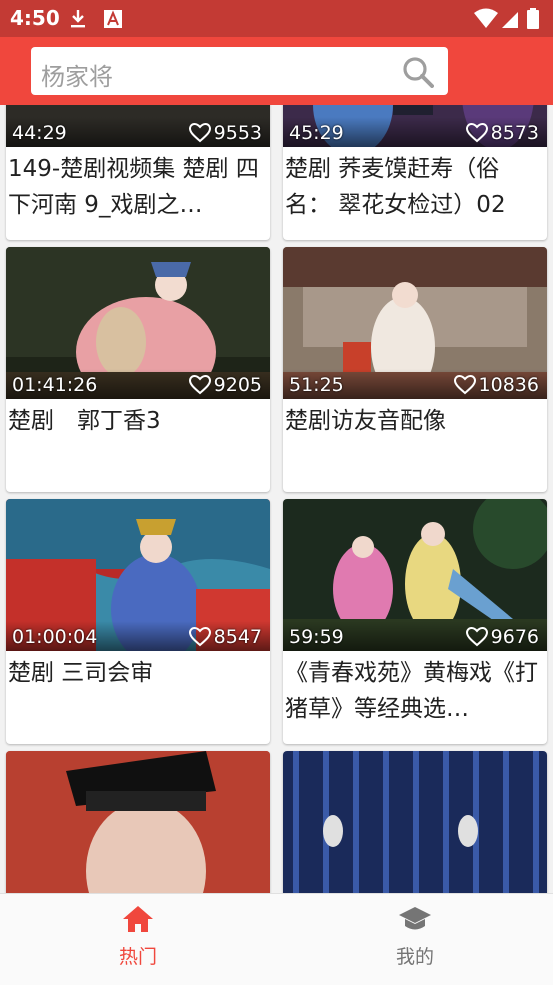 This screenshot has height=985, width=553. Describe the element at coordinates (137, 957) in the screenshot. I see `nav-hot-label: 热门` at that location.